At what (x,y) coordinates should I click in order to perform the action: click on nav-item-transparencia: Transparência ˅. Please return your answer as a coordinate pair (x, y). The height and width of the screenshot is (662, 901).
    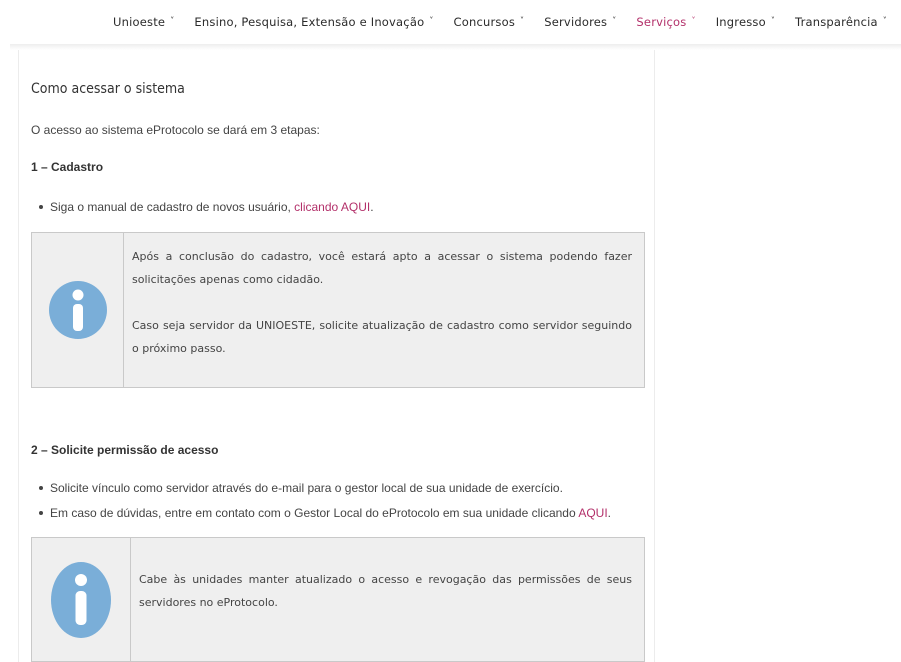
    Looking at the image, I should click on (841, 22).